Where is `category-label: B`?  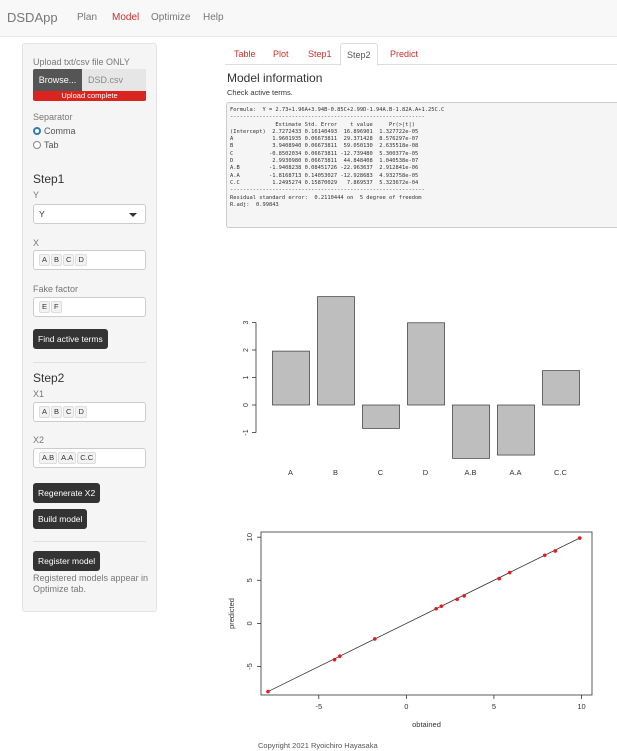 category-label: B is located at coordinates (335, 472).